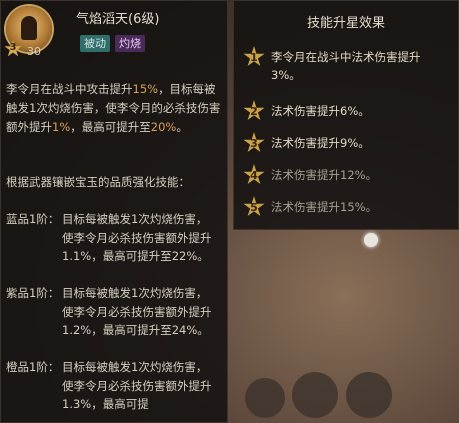 This screenshot has height=423, width=459. I want to click on desc-text: 李令月在战斗中攻击提升, so click(69, 89).